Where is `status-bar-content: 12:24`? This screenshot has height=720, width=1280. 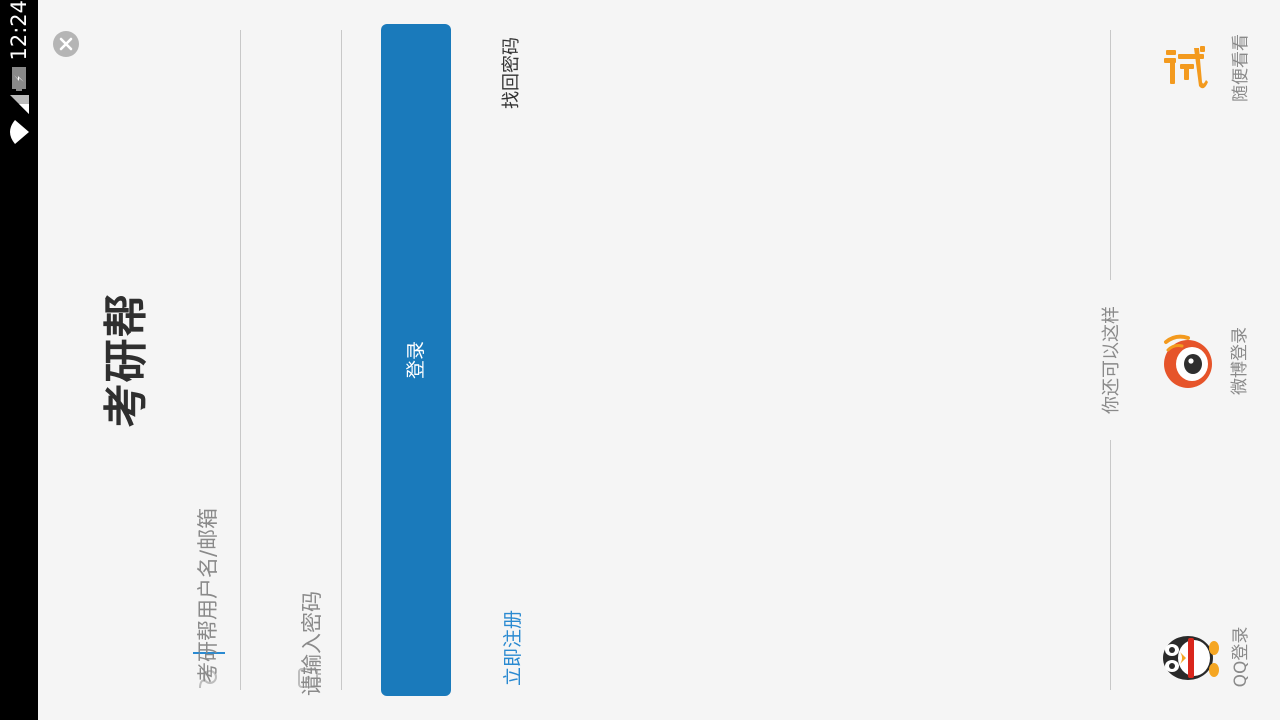 status-bar-content: 12:24 is located at coordinates (19, 75).